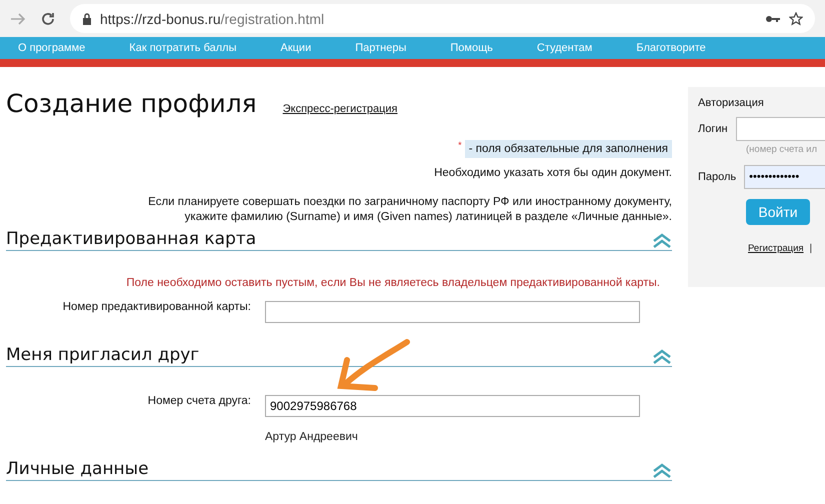 The image size is (825, 504). Describe the element at coordinates (182, 48) in the screenshot. I see `nav-link: Как потратить баллы` at that location.